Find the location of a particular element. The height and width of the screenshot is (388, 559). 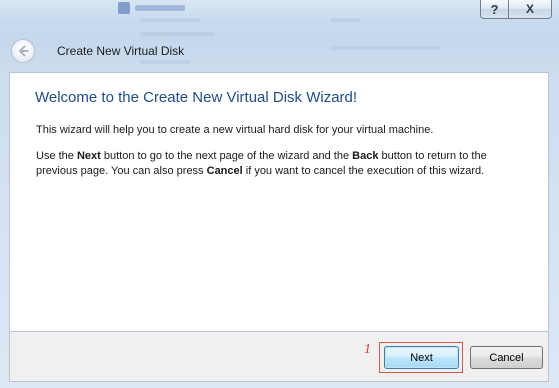

back-button is located at coordinates (23, 51).